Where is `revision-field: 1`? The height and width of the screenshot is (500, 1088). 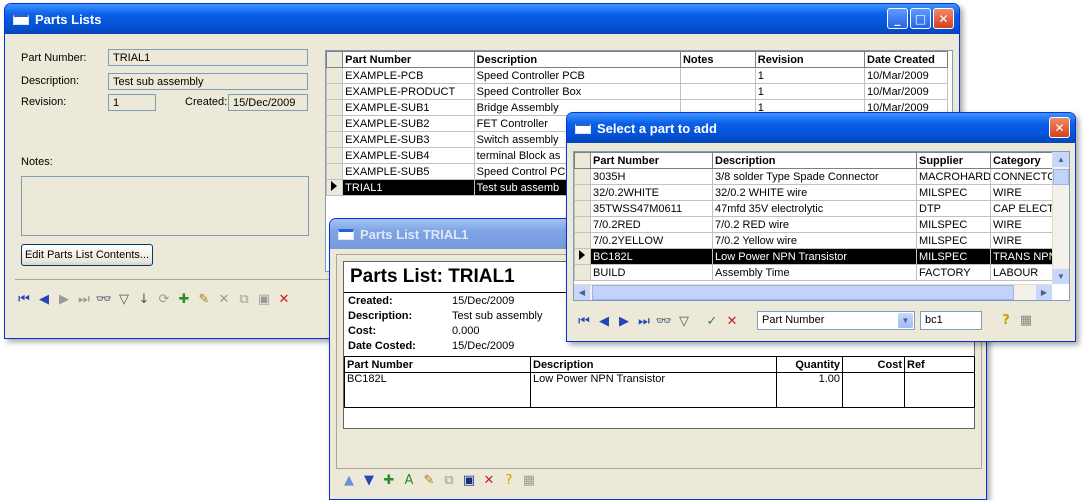
revision-field: 1 is located at coordinates (132, 102).